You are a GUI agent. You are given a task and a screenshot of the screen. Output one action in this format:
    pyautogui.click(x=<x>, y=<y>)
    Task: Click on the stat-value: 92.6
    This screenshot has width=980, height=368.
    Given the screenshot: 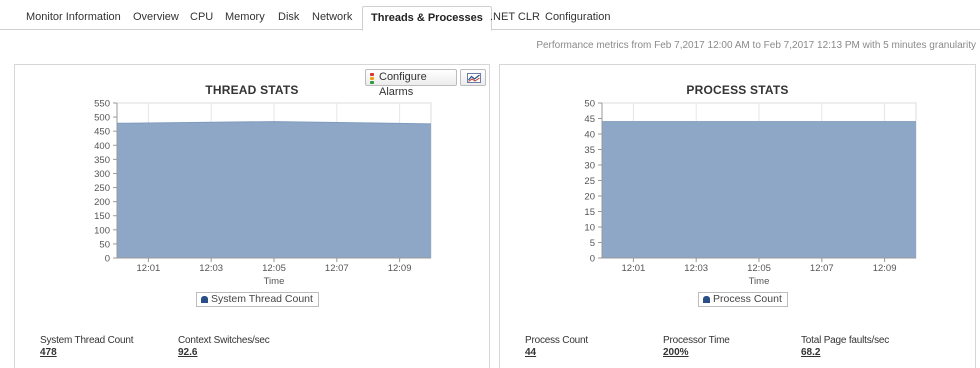 What is the action you would take?
    pyautogui.click(x=224, y=352)
    